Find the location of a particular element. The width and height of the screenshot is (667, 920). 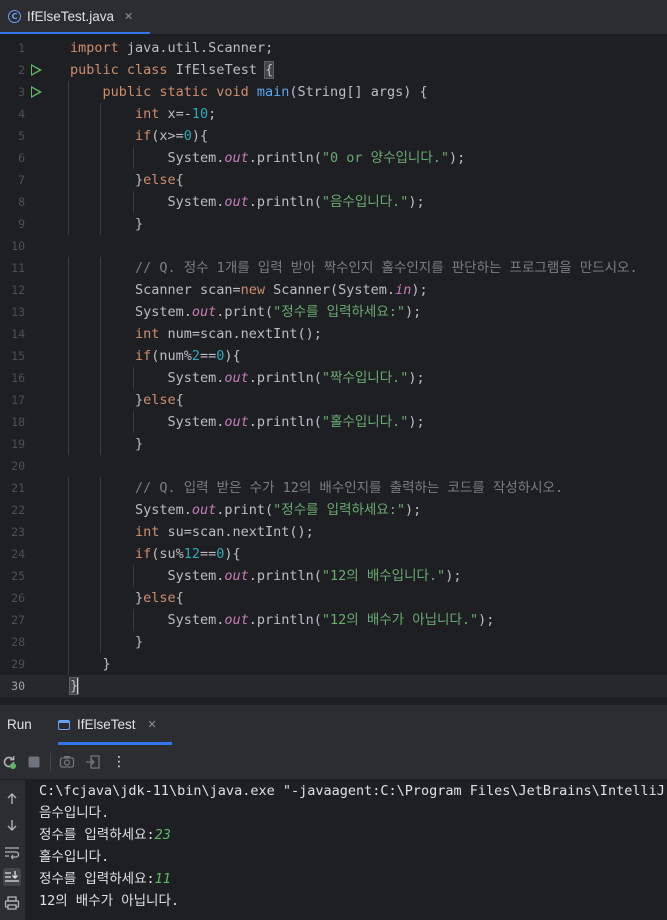

code-line: 24 if(su%12==0){ is located at coordinates (333, 554).